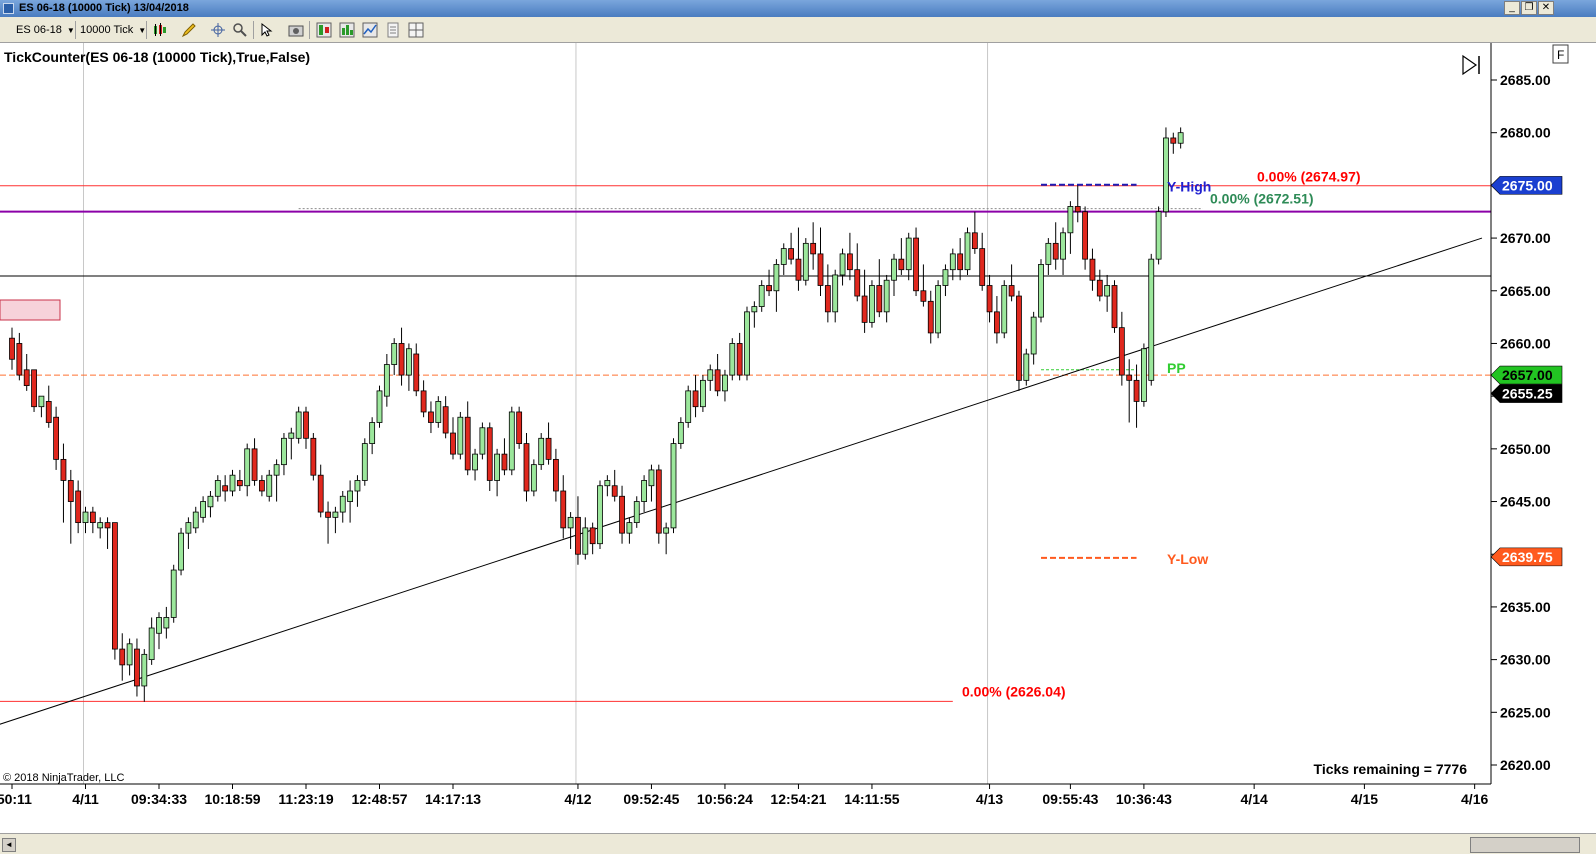  I want to click on interval-selector: 10000 Tick ▼, so click(113, 30).